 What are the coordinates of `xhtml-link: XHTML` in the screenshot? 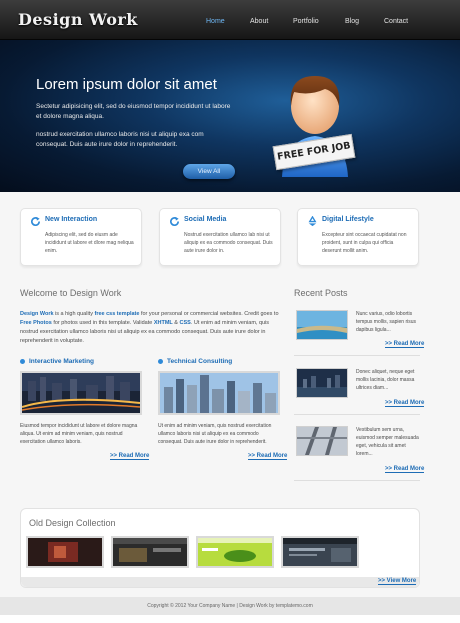 It's located at (163, 323).